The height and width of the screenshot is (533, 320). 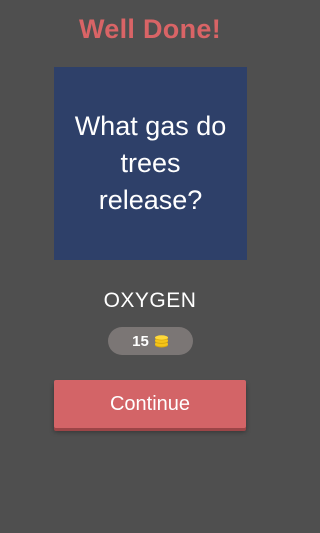 I want to click on answer-text: OXYGEN, so click(x=150, y=300).